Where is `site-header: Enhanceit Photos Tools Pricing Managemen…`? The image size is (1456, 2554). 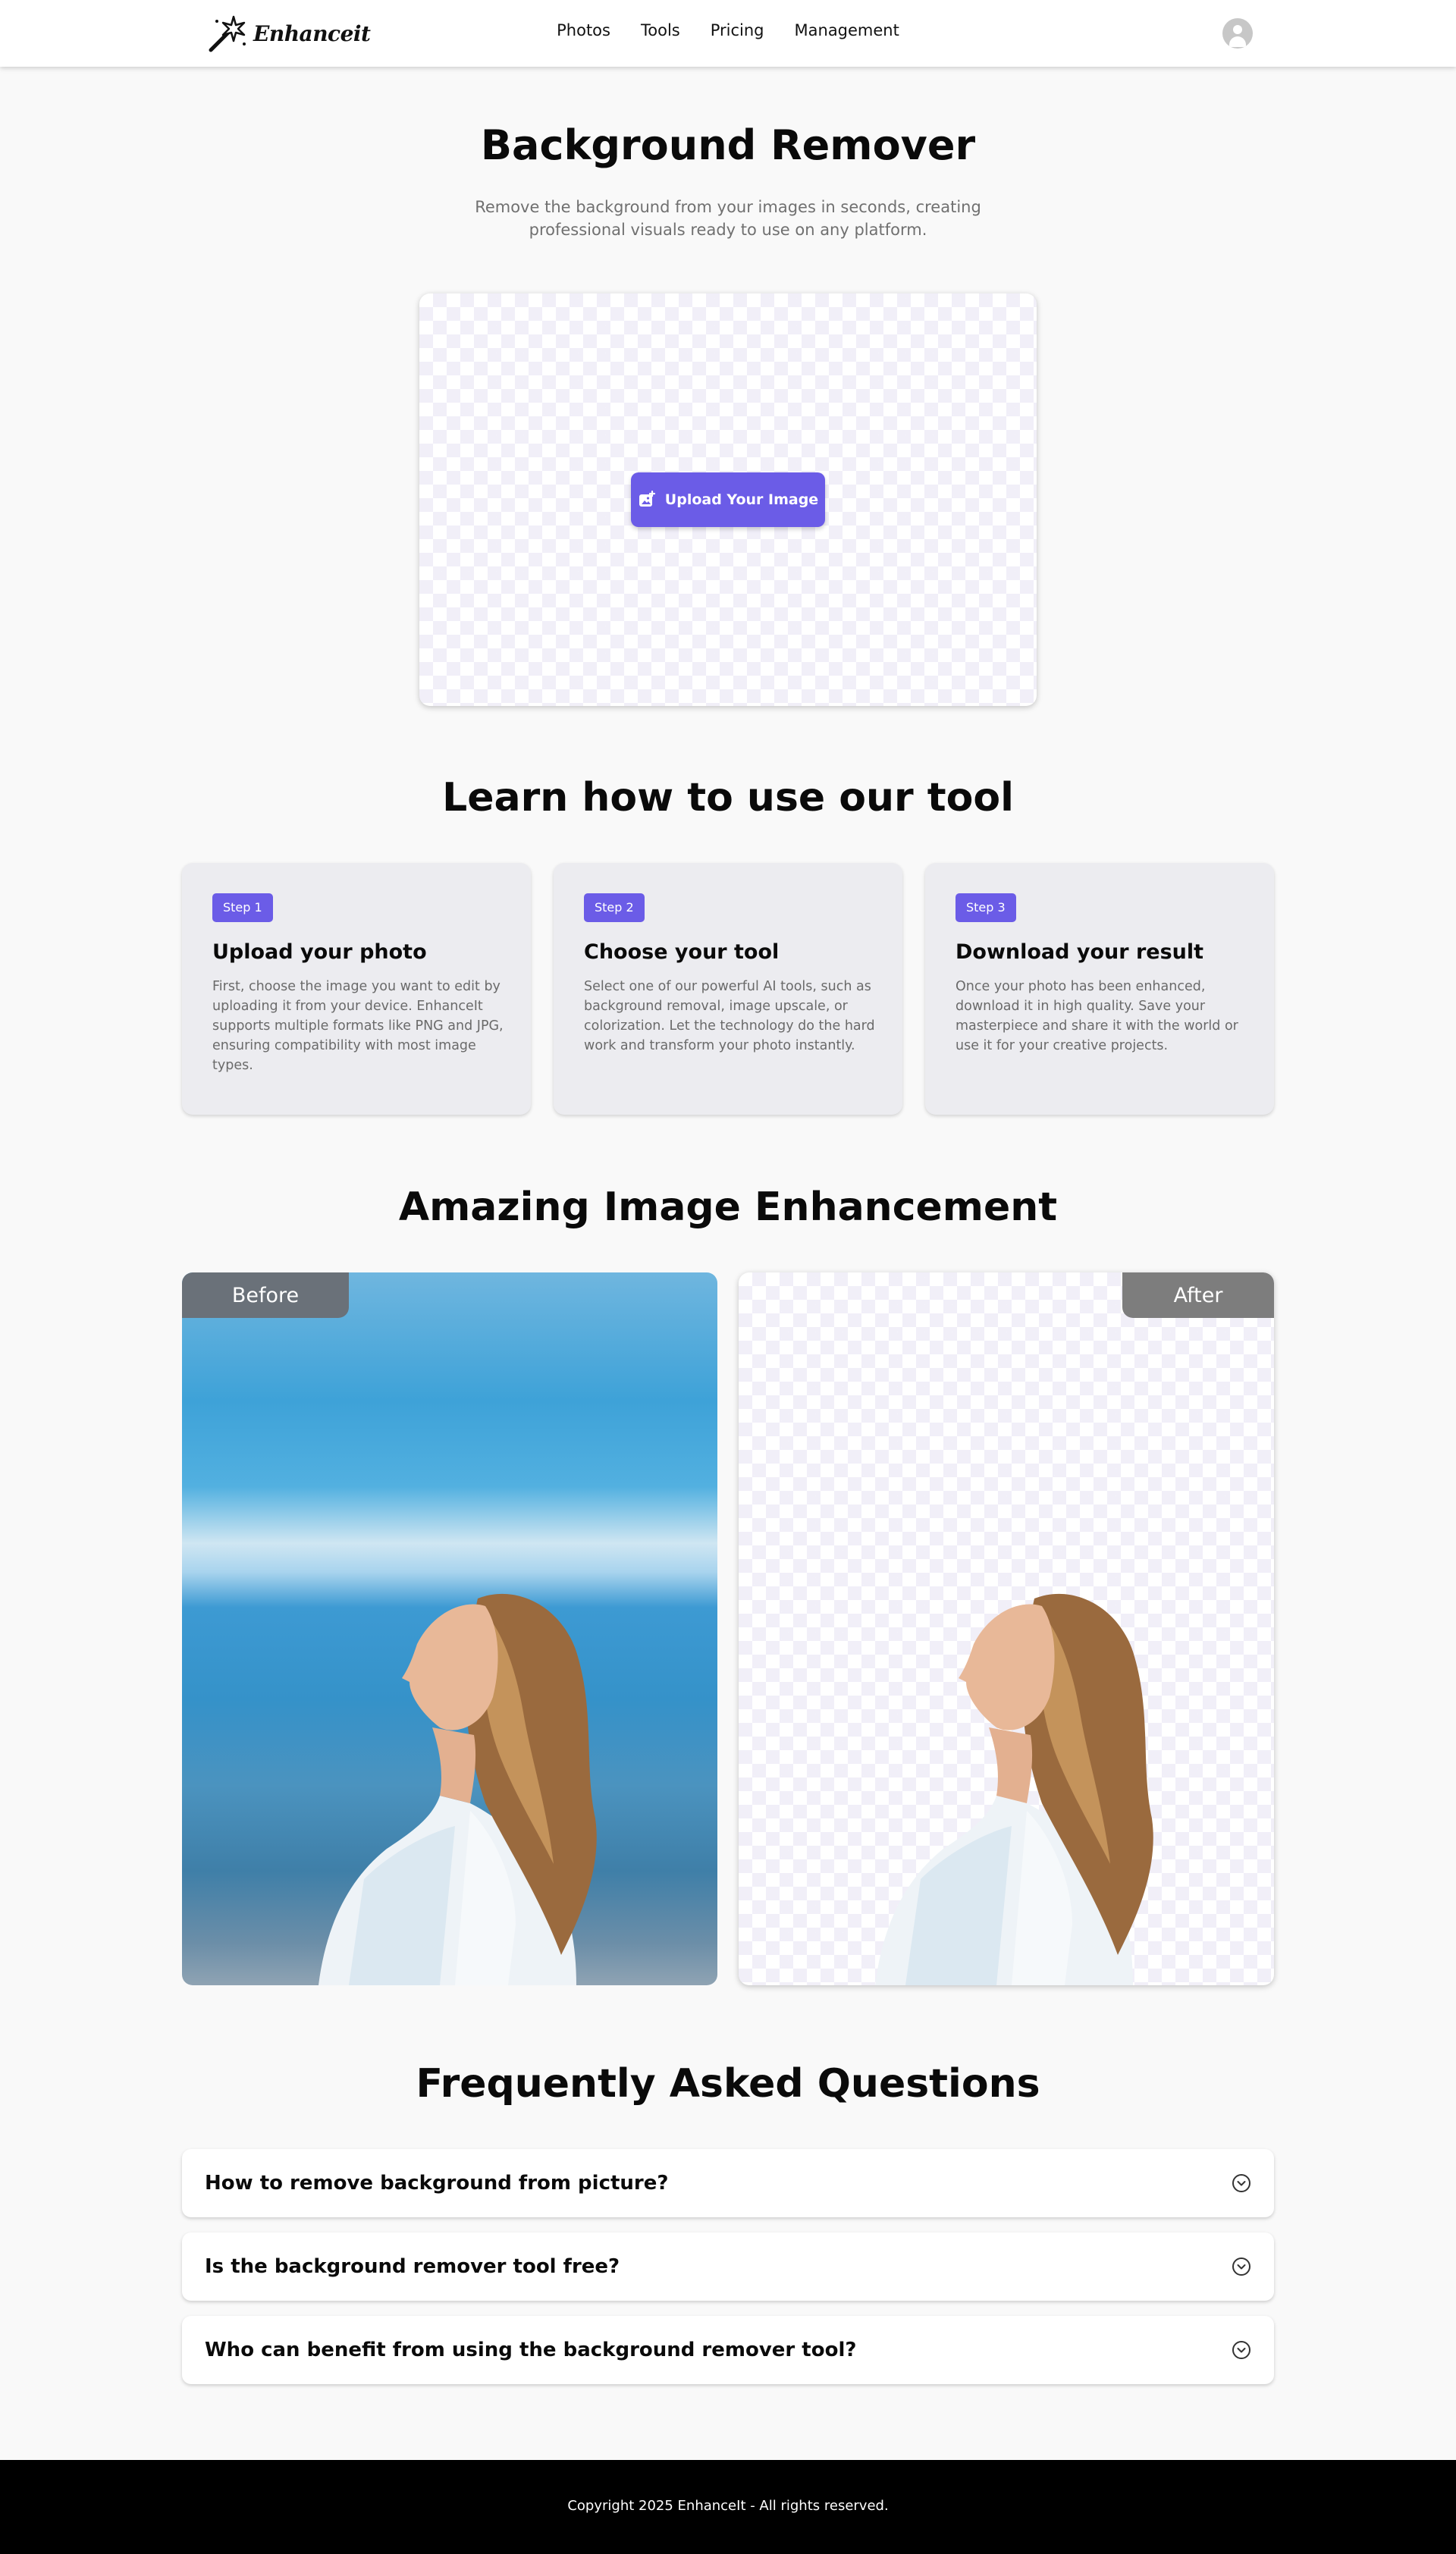 site-header: Enhanceit Photos Tools Pricing Managemen… is located at coordinates (728, 33).